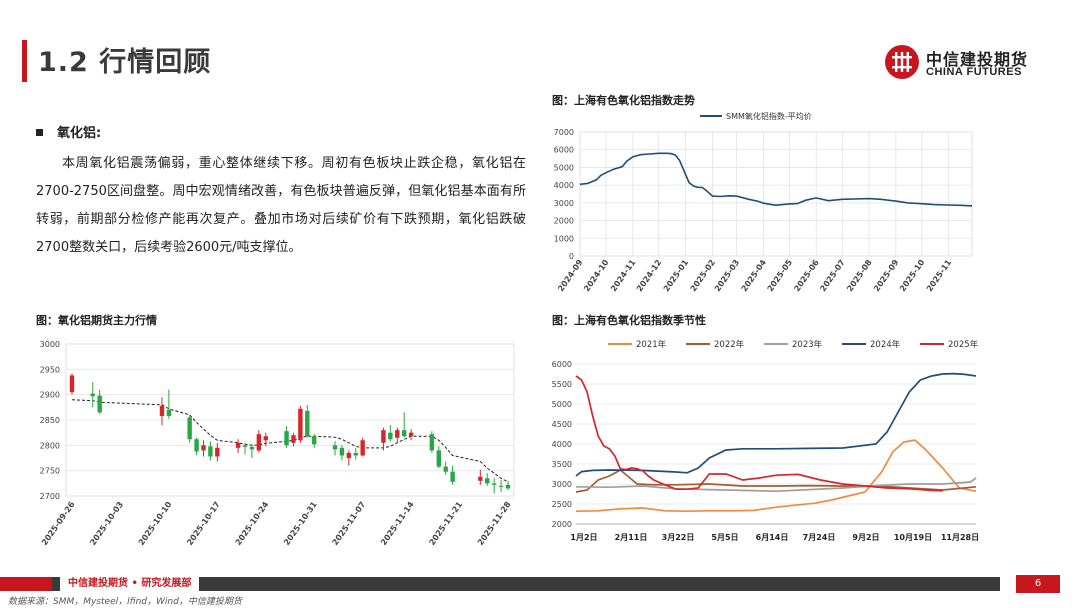  I want to click on square-bullet-icon, so click(39, 132).